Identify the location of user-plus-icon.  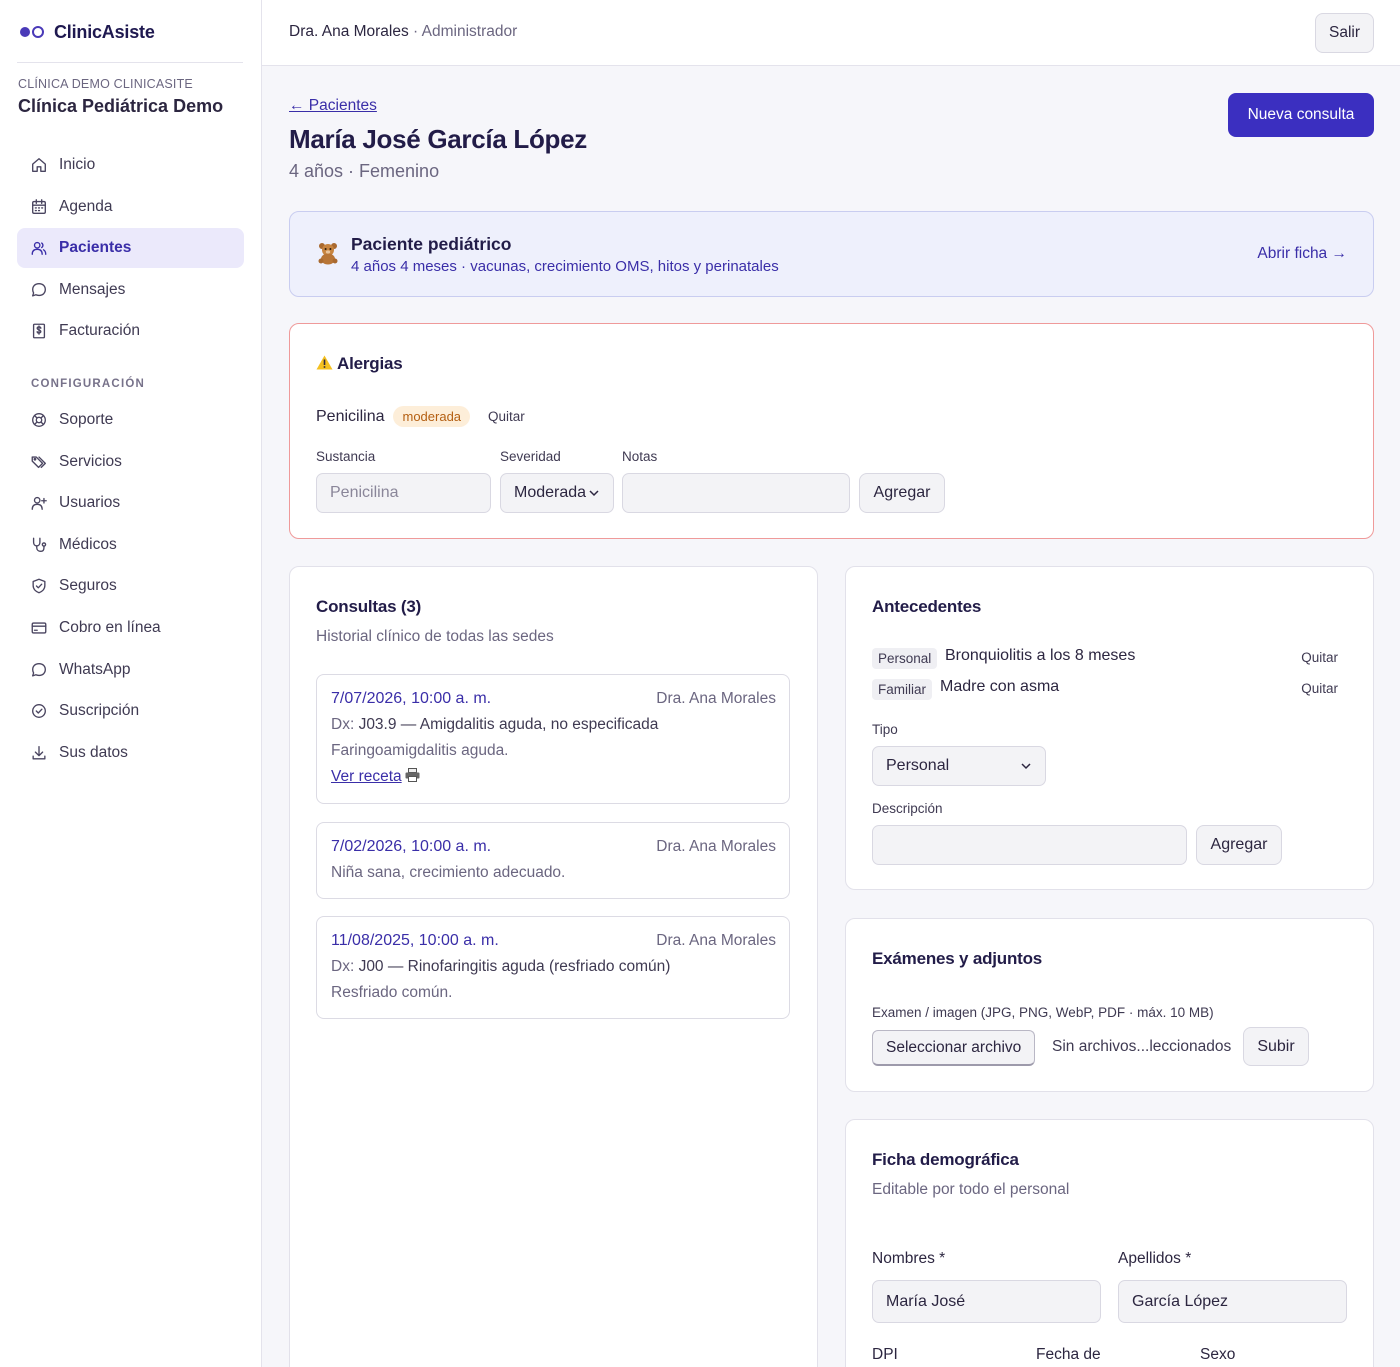
(39, 504).